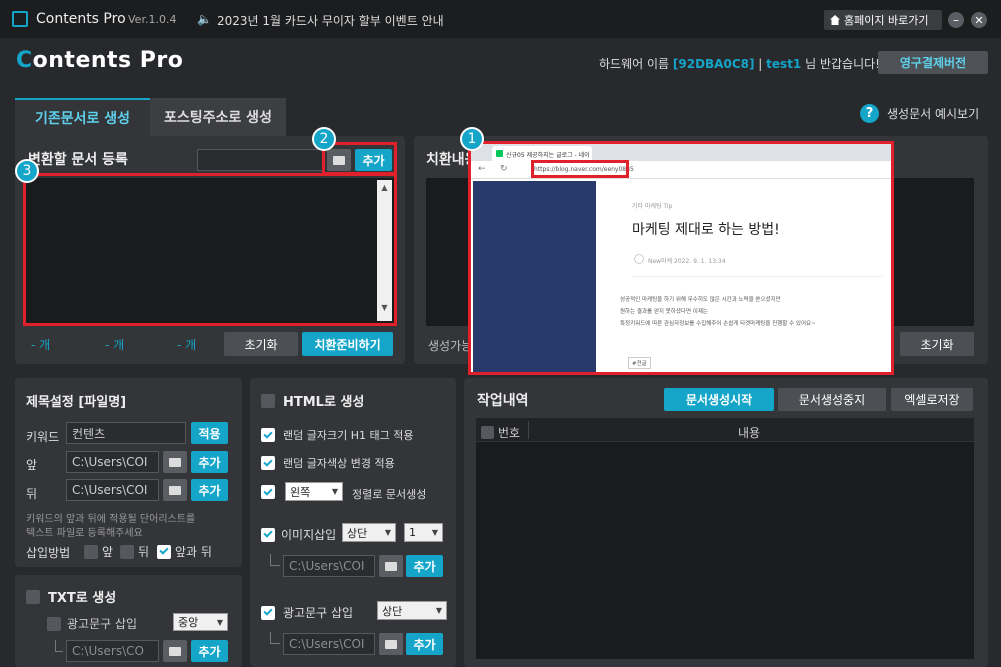 The height and width of the screenshot is (667, 1001). I want to click on insert-front-option: 앞, so click(98, 551).